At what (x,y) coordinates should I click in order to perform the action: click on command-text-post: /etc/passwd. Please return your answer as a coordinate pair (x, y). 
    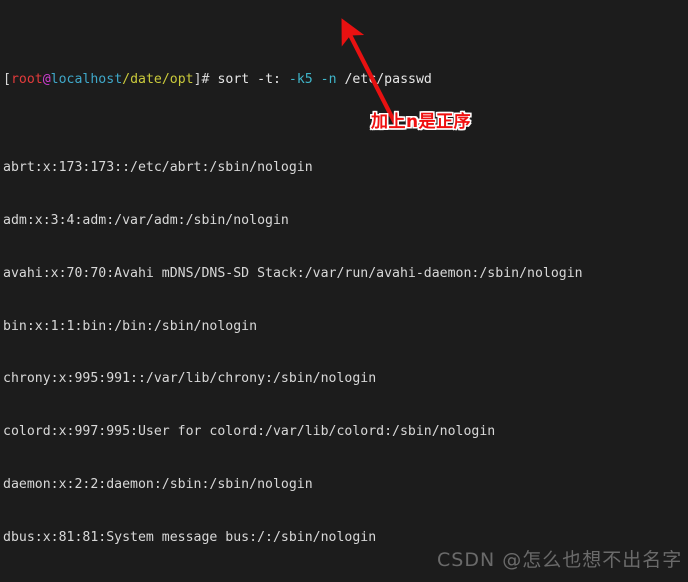
    Looking at the image, I should click on (384, 80).